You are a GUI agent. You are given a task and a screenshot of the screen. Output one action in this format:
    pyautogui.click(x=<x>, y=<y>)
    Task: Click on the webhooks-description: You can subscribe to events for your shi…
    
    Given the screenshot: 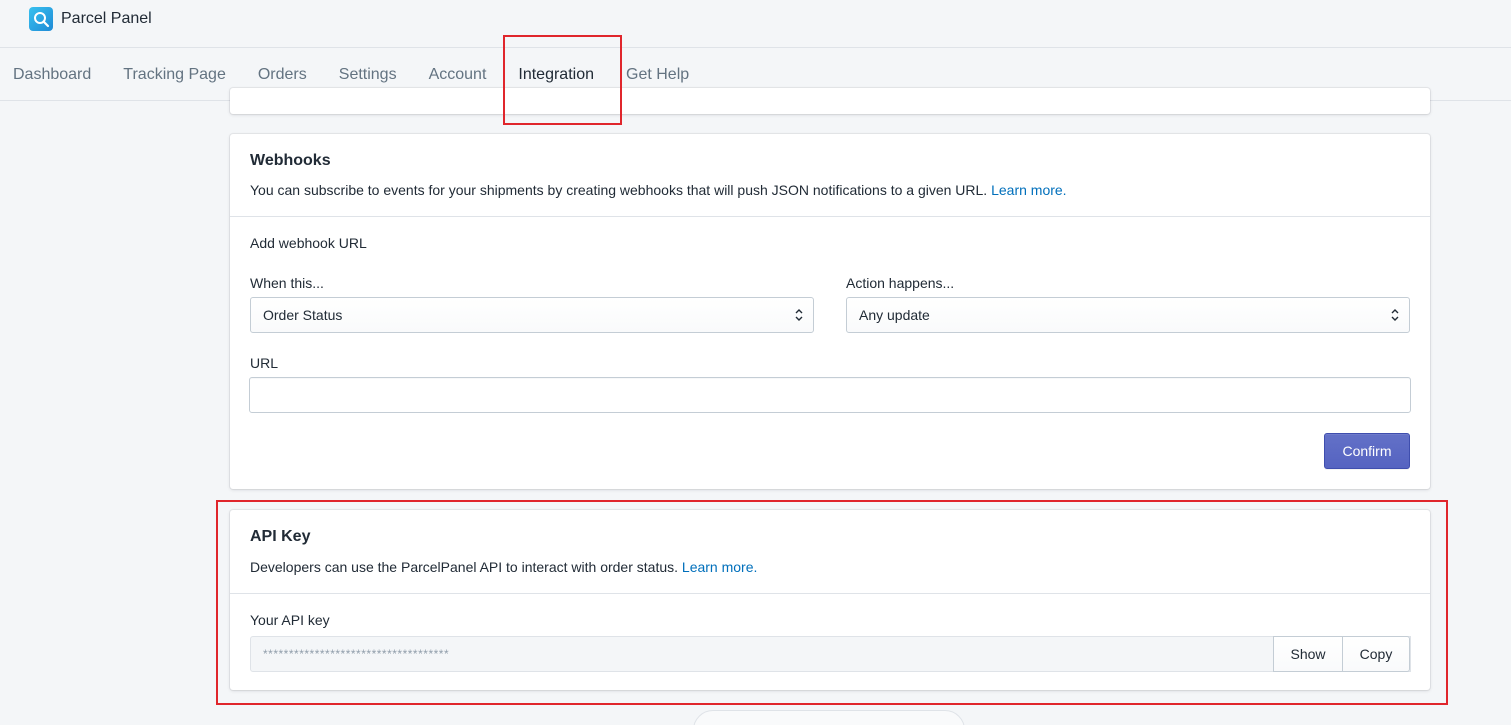 What is the action you would take?
    pyautogui.click(x=658, y=190)
    